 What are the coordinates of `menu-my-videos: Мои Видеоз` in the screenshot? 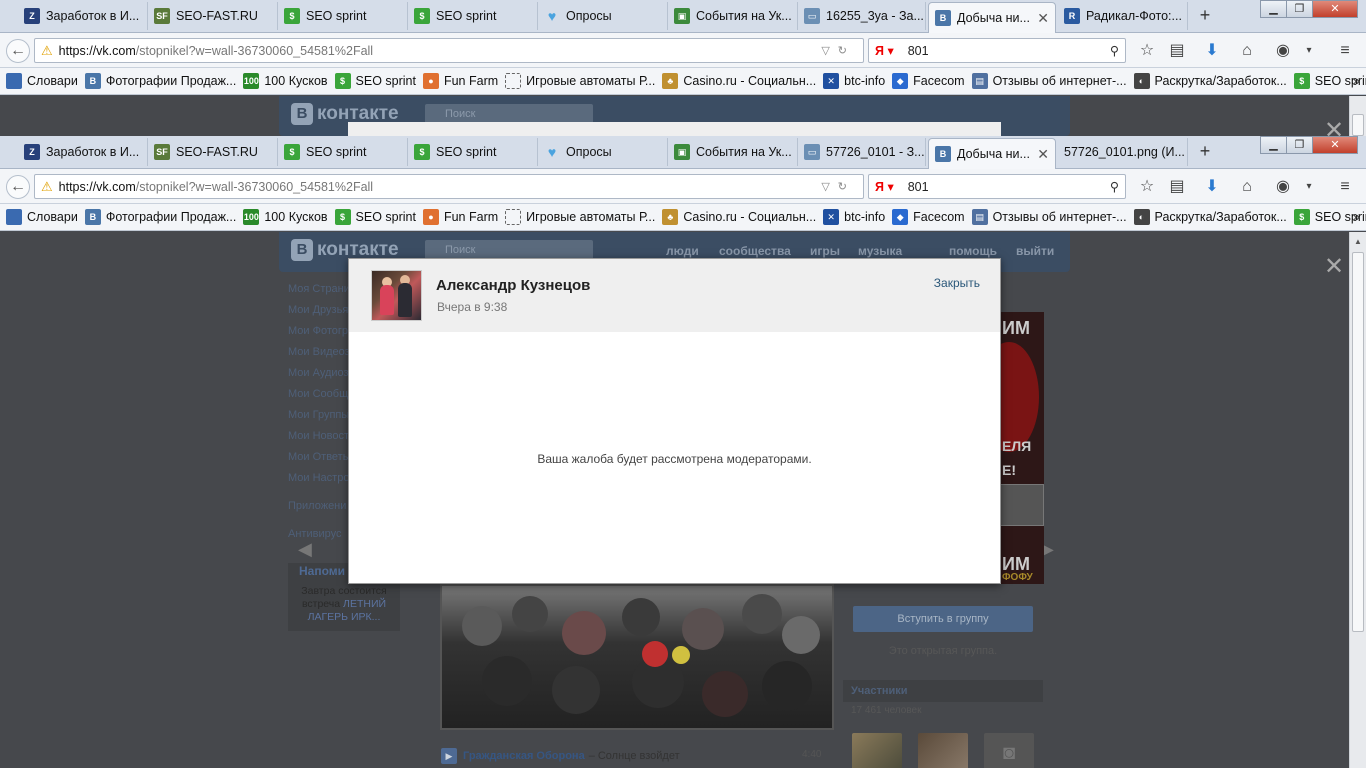 It's located at (319, 352).